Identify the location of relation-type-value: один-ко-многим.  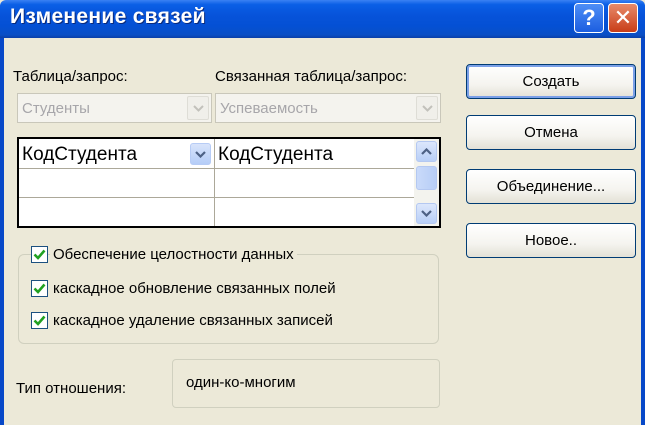
(241, 382).